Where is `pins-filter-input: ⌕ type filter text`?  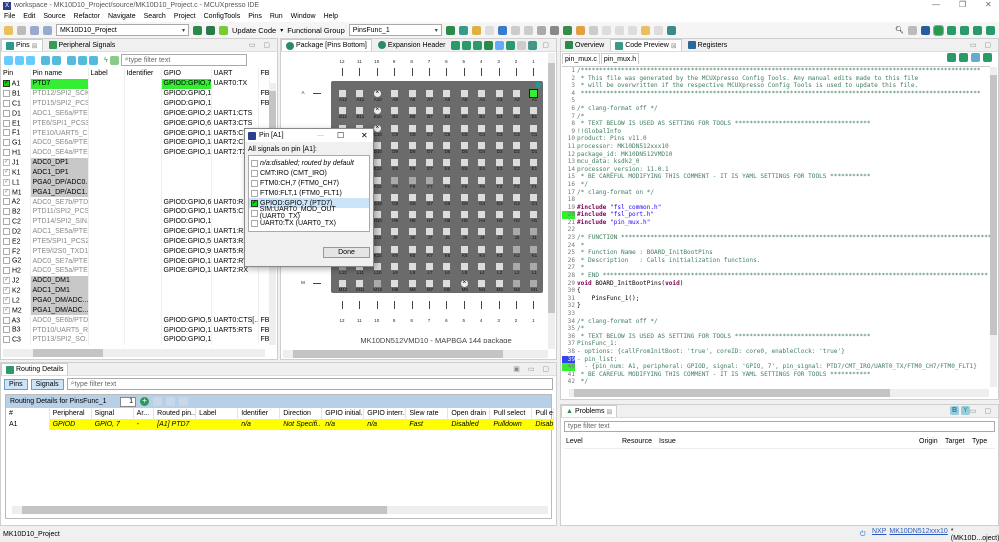 pins-filter-input: ⌕ type filter text is located at coordinates (183, 60).